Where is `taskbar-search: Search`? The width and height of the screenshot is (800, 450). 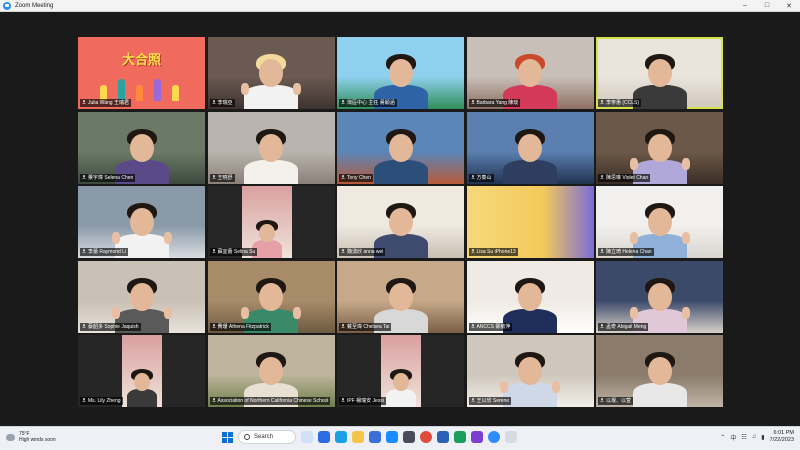
taskbar-search: Search is located at coordinates (267, 437).